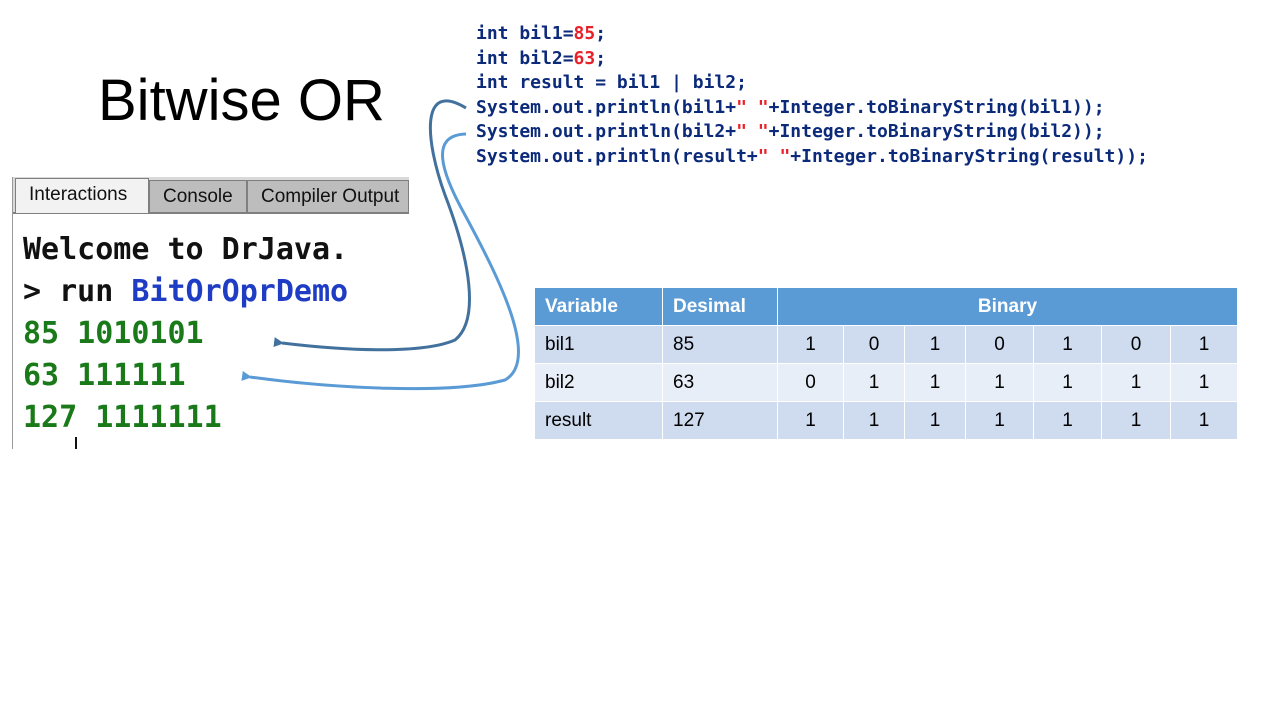 The image size is (1280, 720). I want to click on table-row: bil2 63 0 1 1 1 1 1 1, so click(886, 382).